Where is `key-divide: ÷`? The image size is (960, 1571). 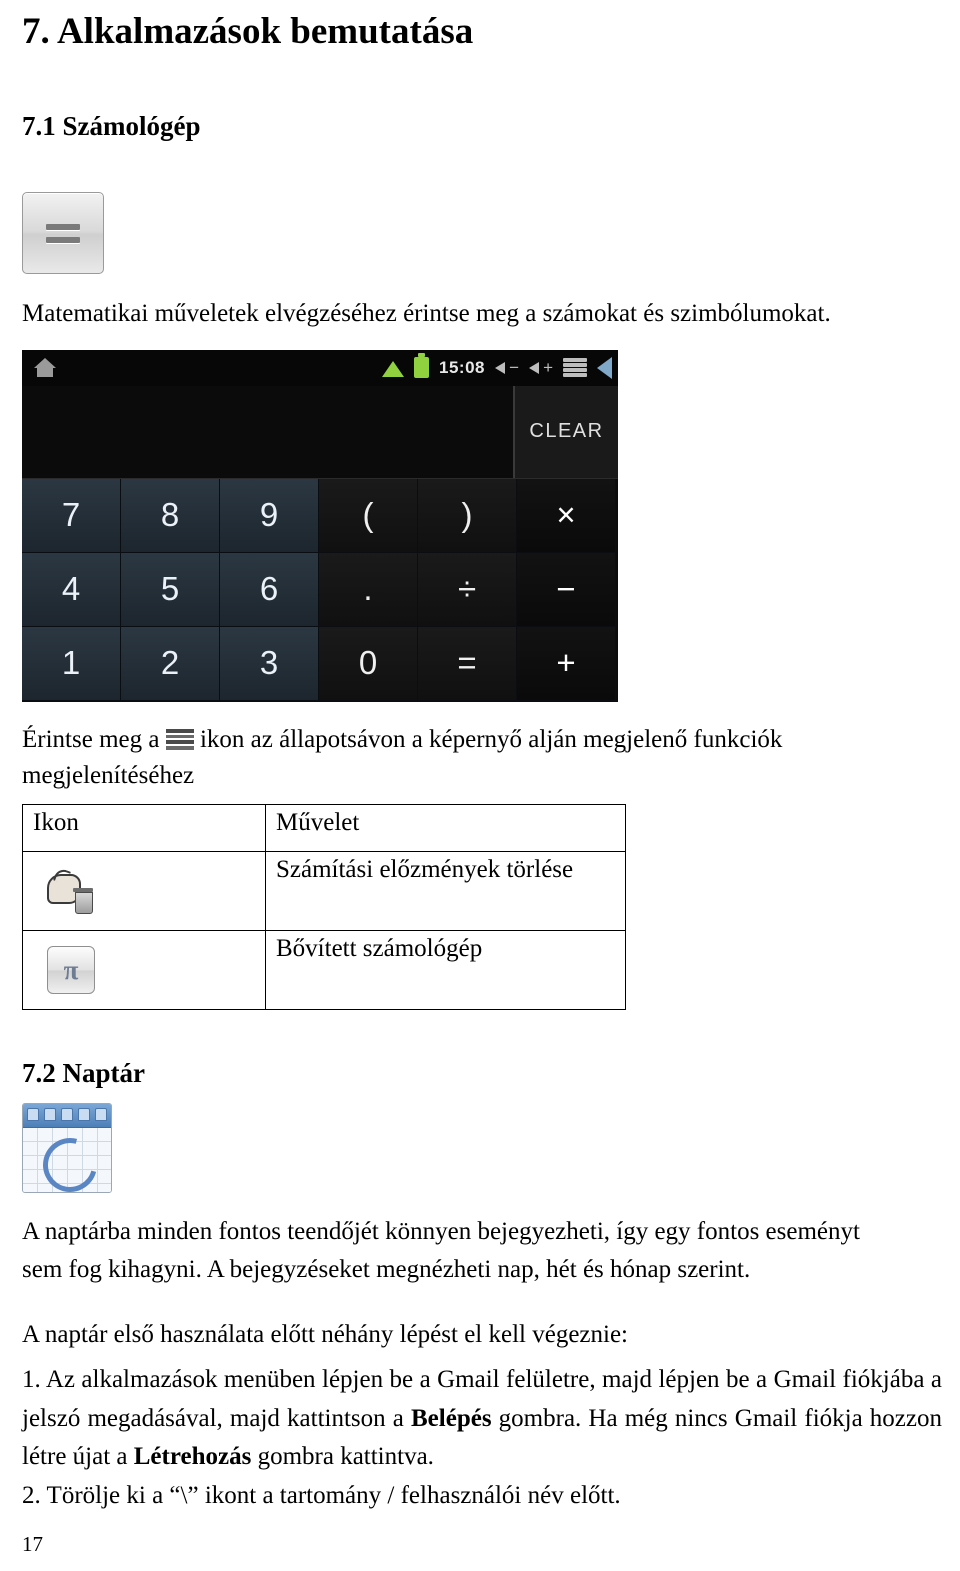
key-divide: ÷ is located at coordinates (467, 589).